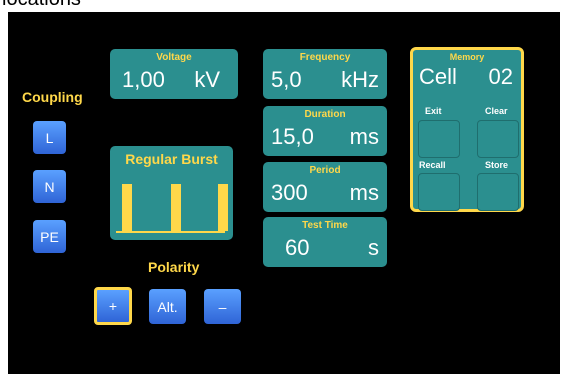  What do you see at coordinates (325, 74) in the screenshot?
I see `frequency-panel: Frequency 5,0 kHz` at bounding box center [325, 74].